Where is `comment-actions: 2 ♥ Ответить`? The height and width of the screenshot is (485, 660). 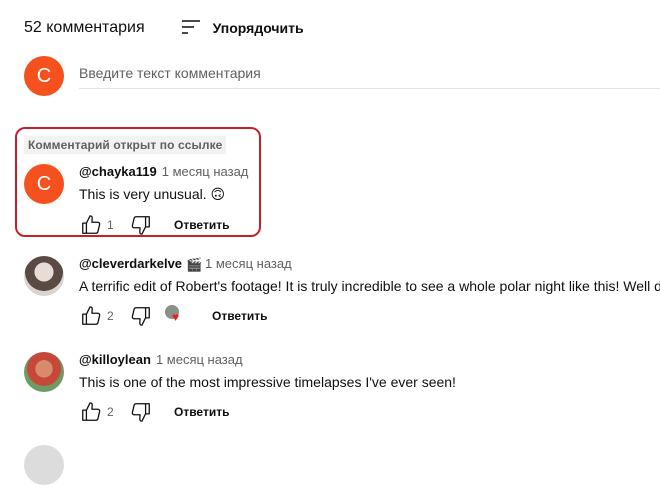
comment-actions: 2 ♥ Ответить is located at coordinates (369, 316).